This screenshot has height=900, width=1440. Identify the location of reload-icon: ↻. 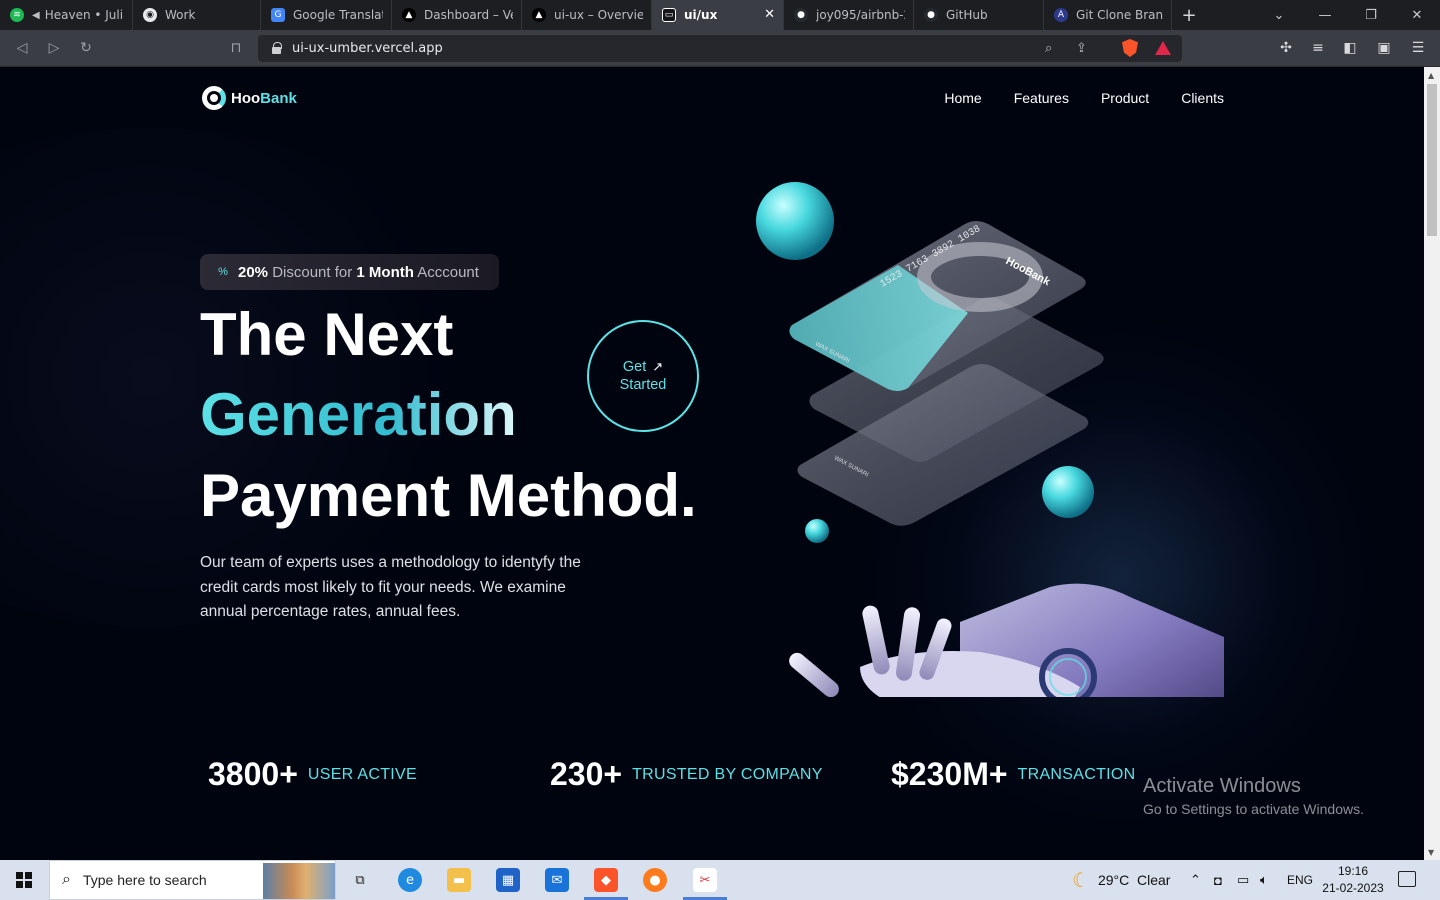
(86, 48).